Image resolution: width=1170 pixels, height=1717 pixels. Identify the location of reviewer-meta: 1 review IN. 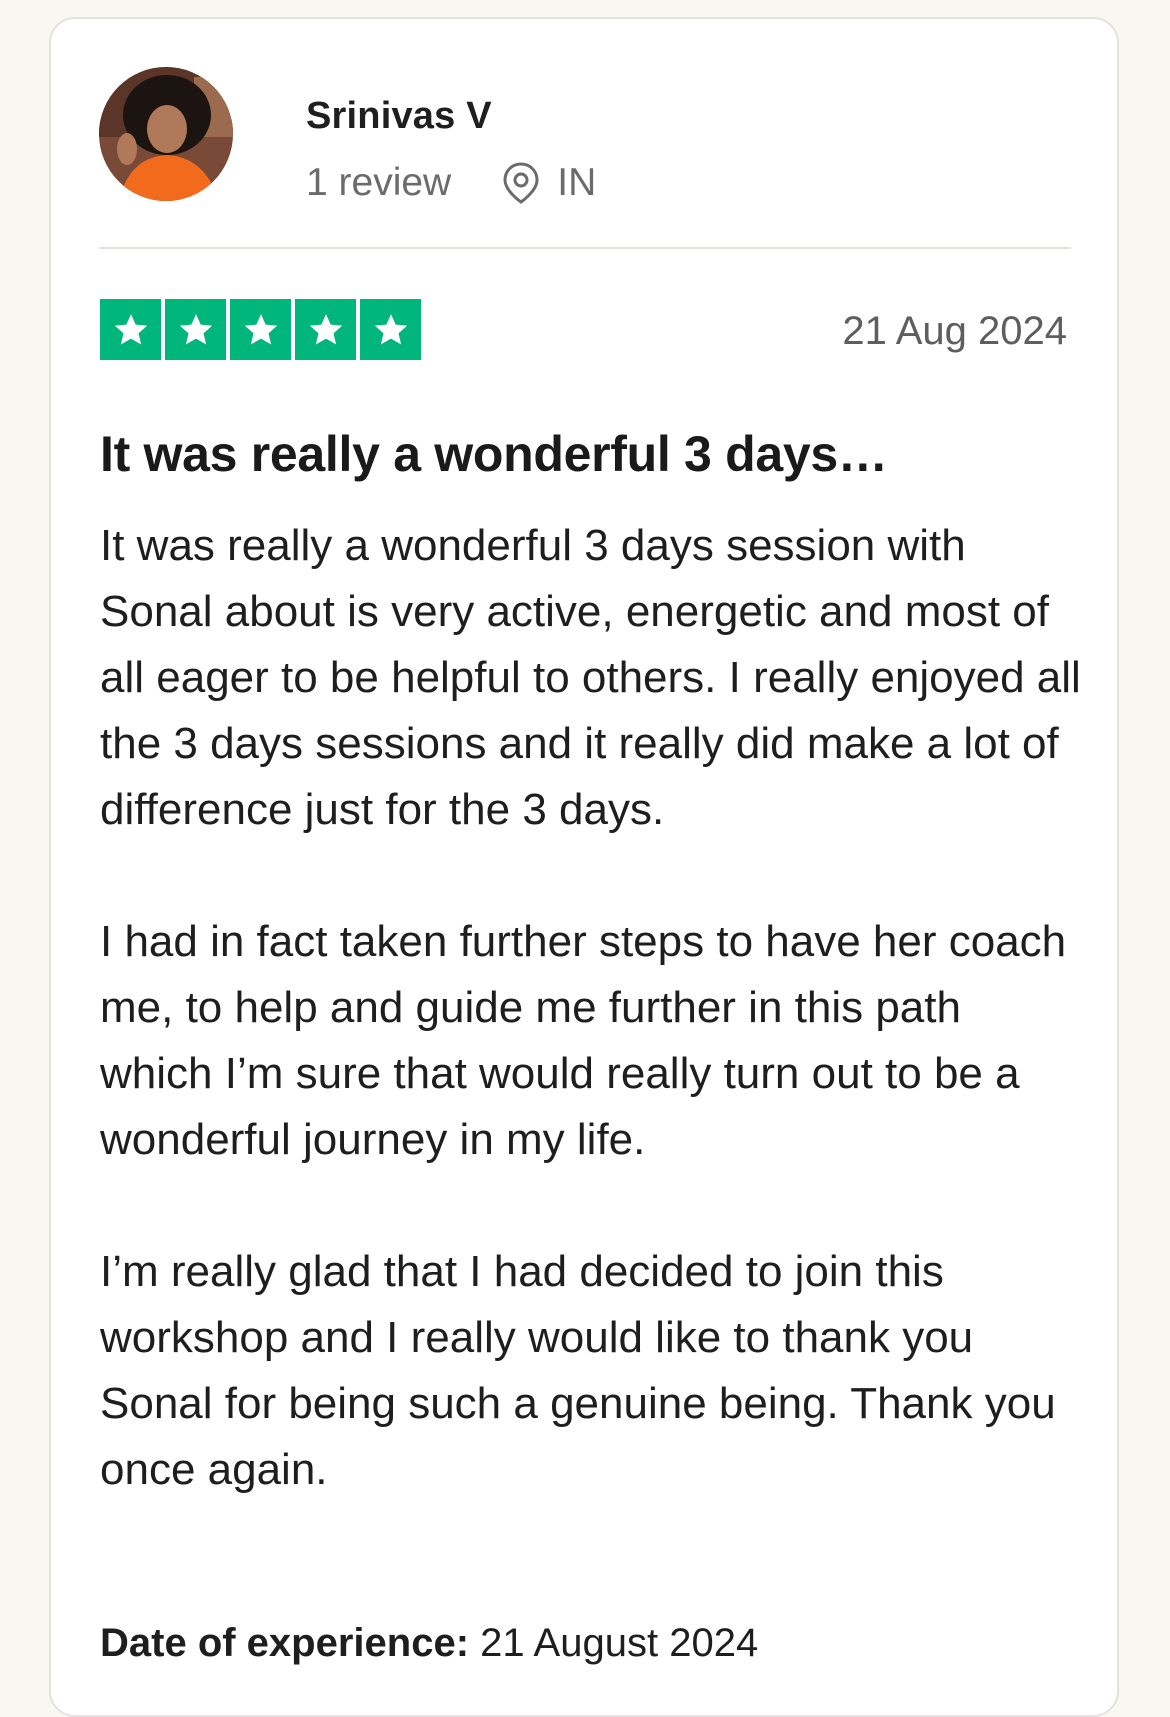
(451, 183).